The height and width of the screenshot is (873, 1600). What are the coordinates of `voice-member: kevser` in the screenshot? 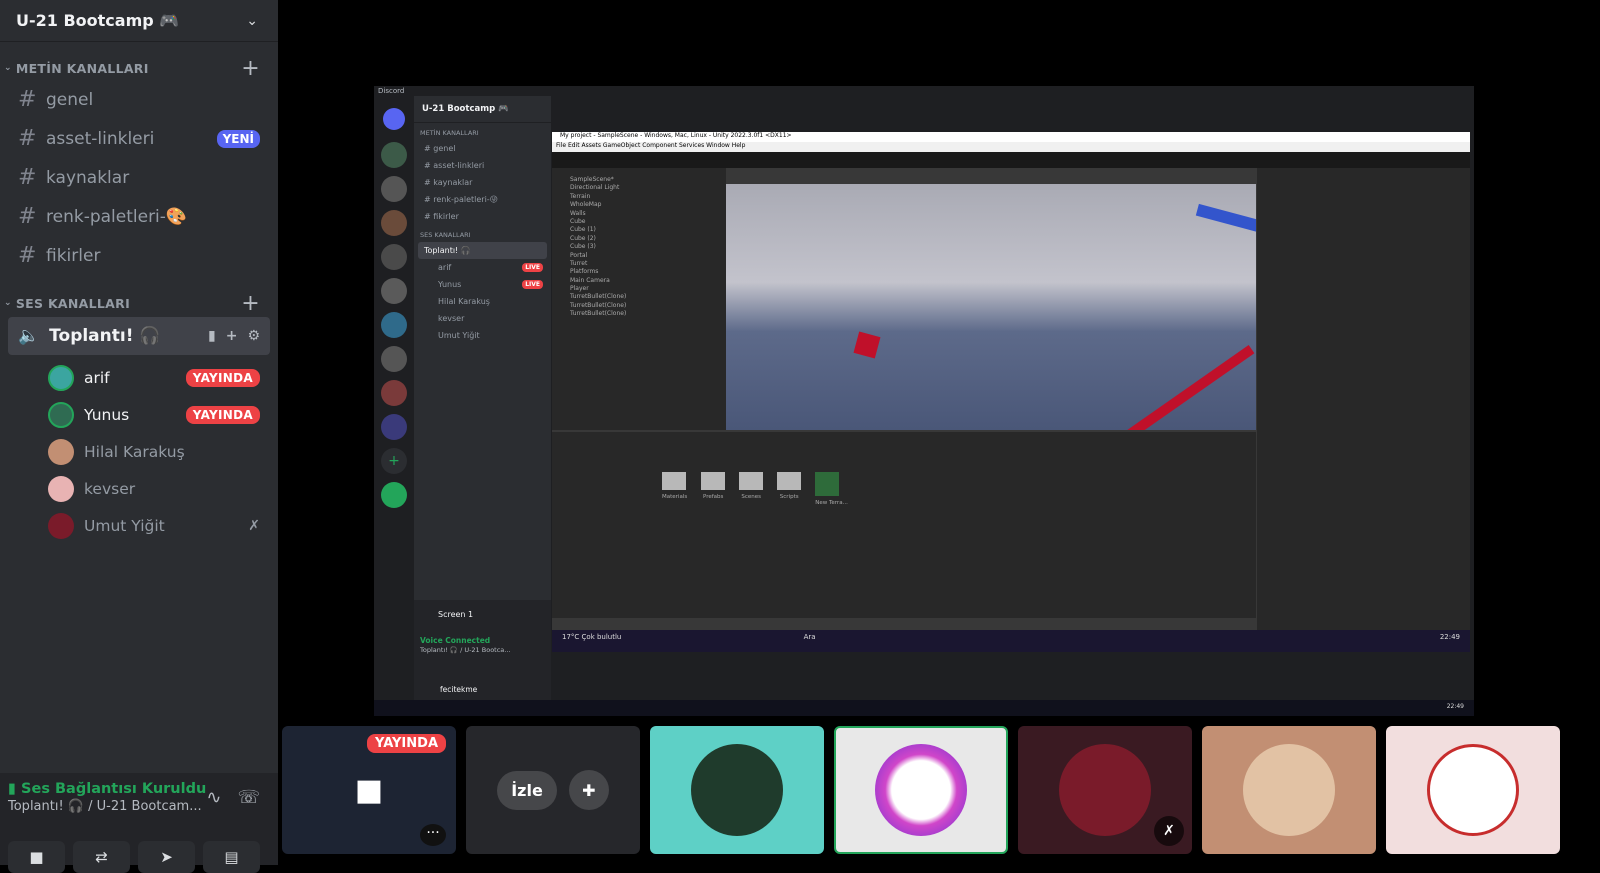 It's located at (154, 488).